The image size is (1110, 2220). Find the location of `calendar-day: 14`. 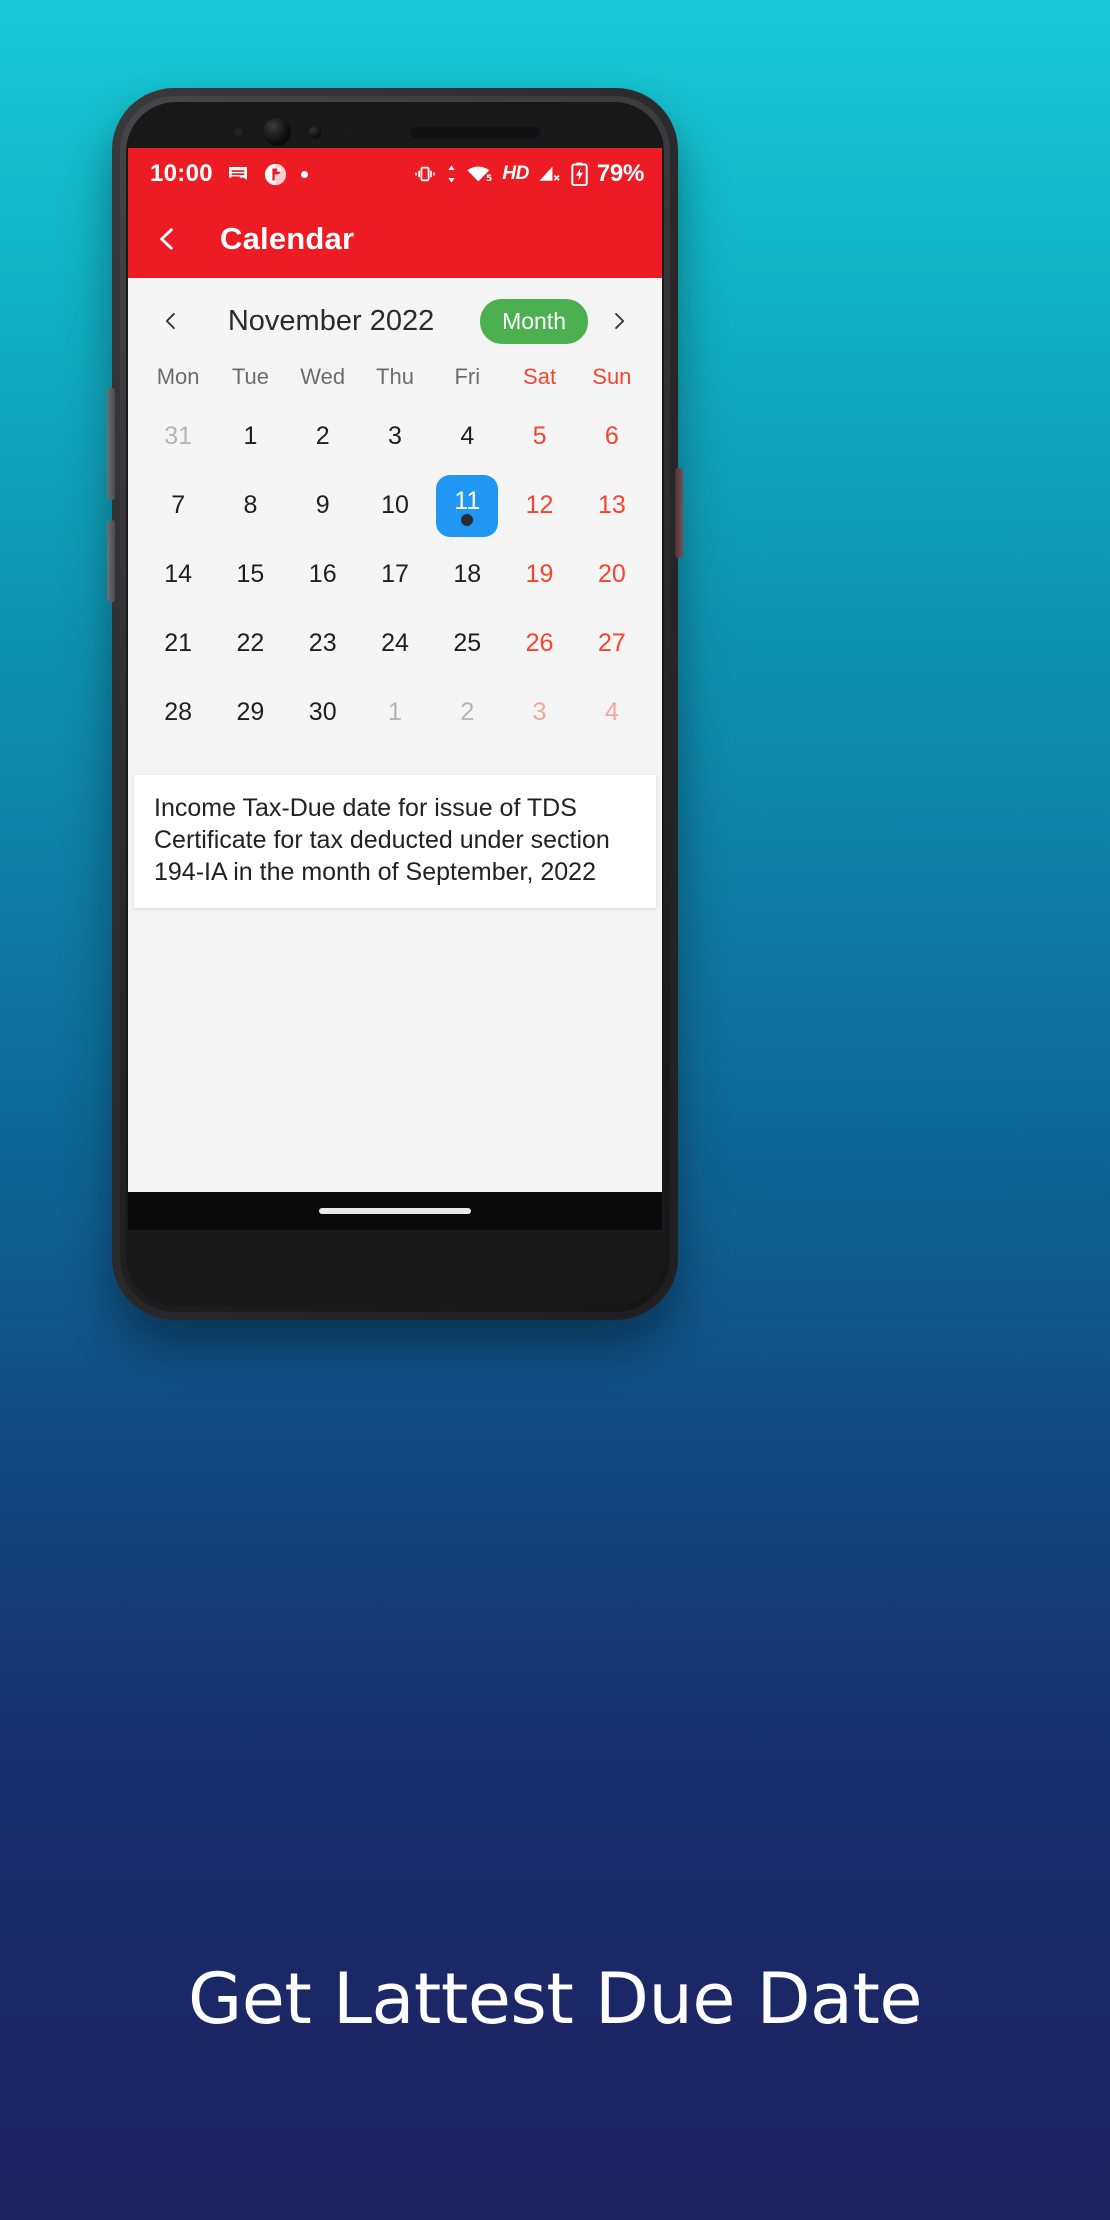

calendar-day: 14 is located at coordinates (178, 574).